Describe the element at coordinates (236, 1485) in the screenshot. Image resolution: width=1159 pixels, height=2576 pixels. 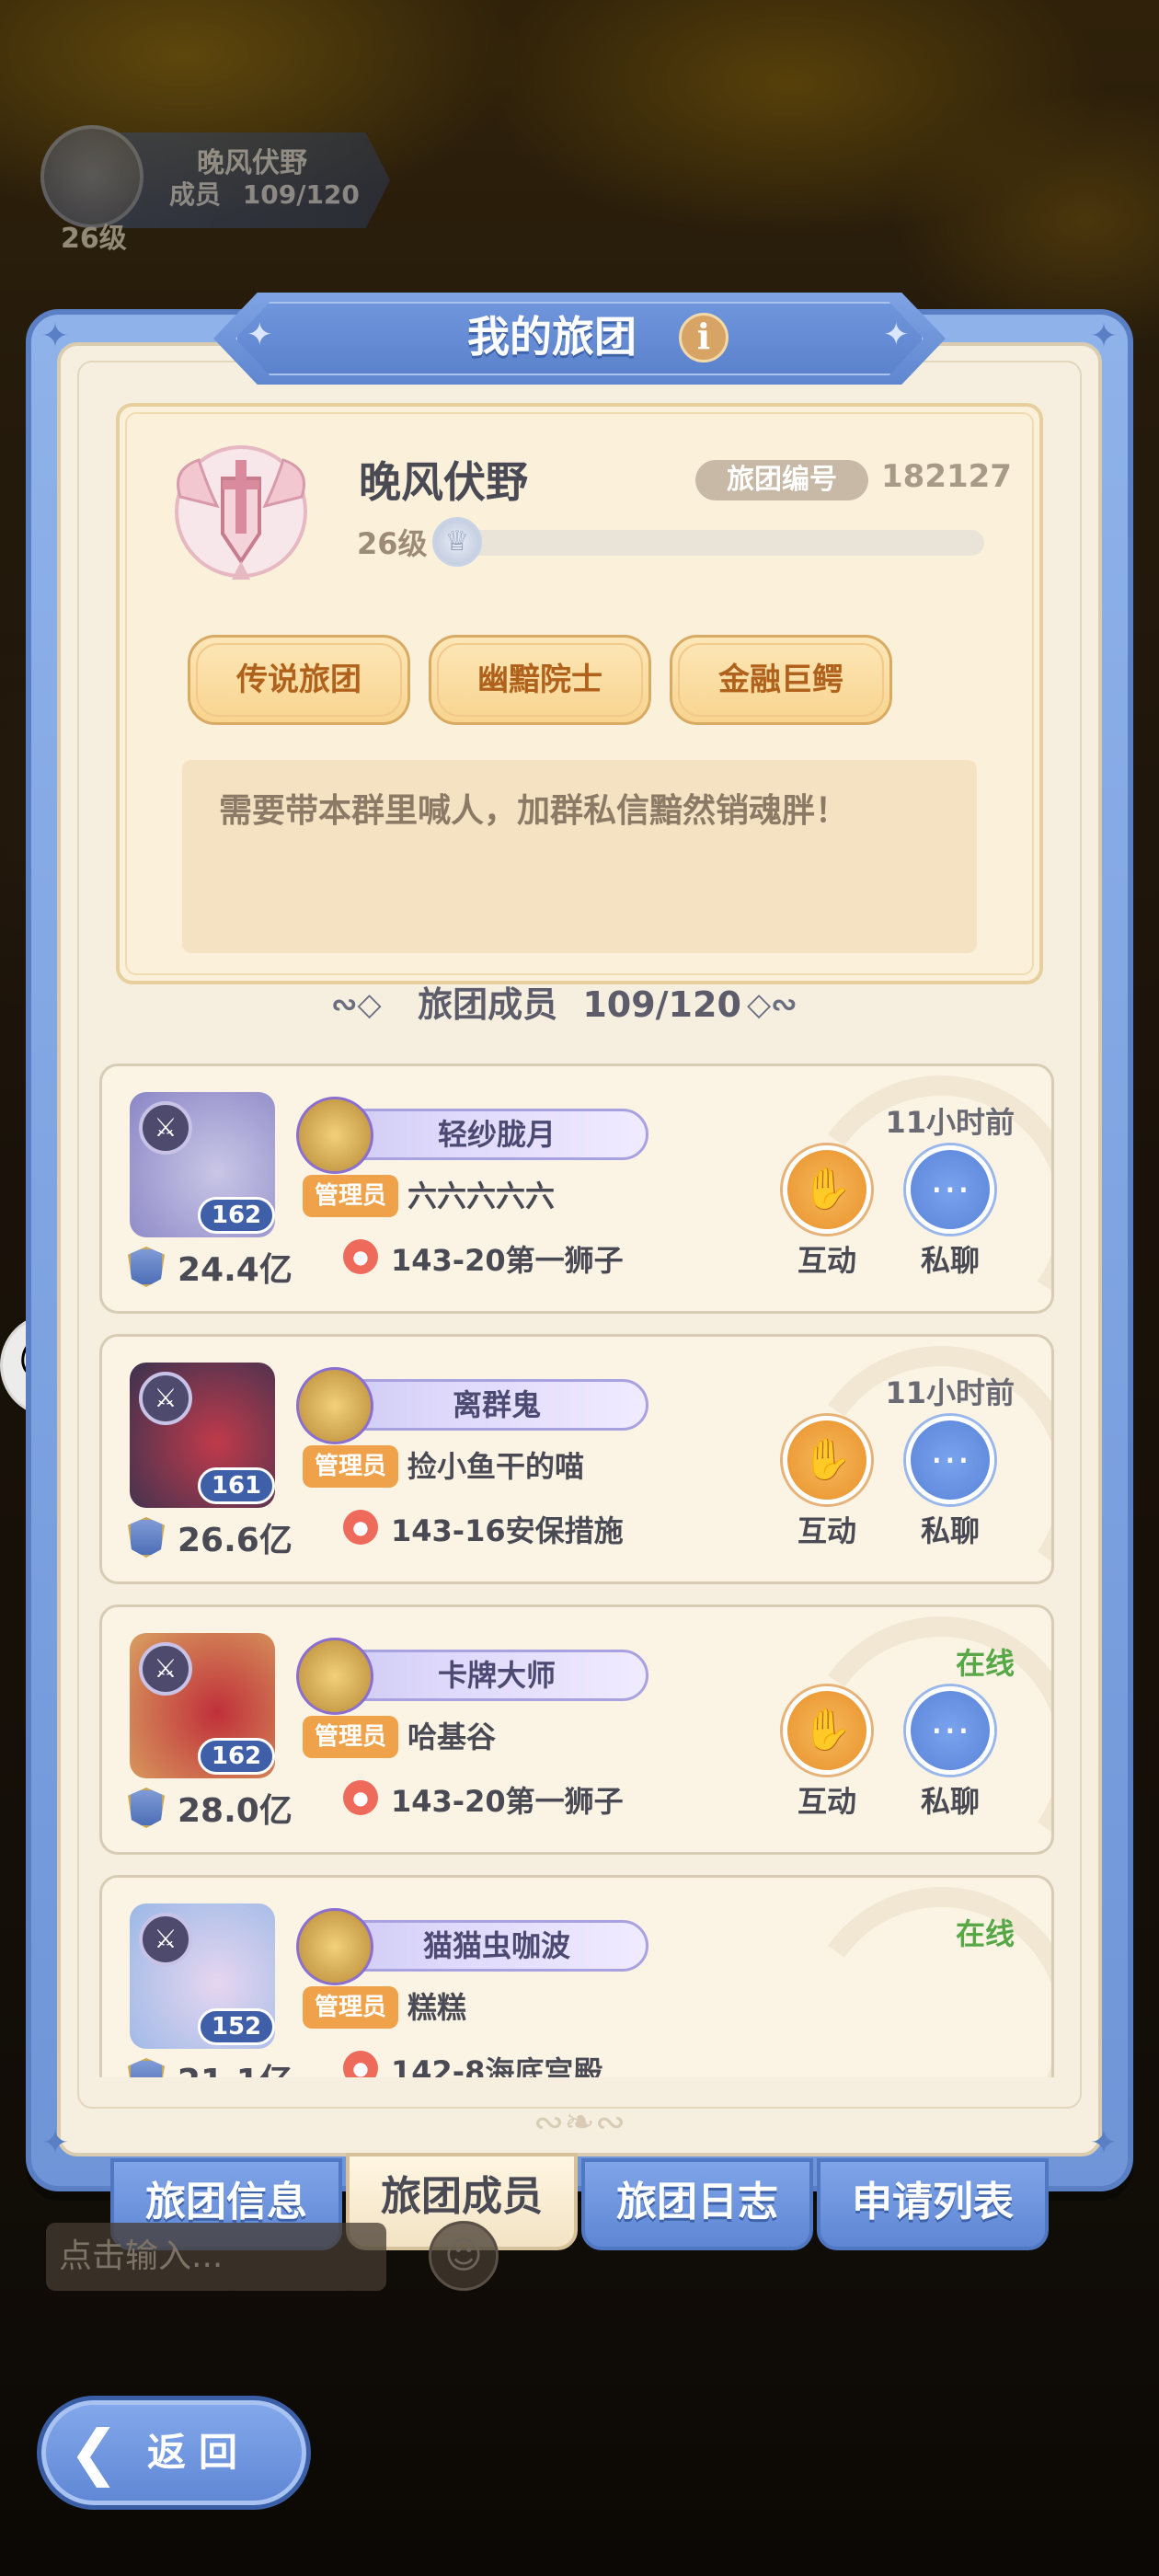
I see `member-level: 161` at that location.